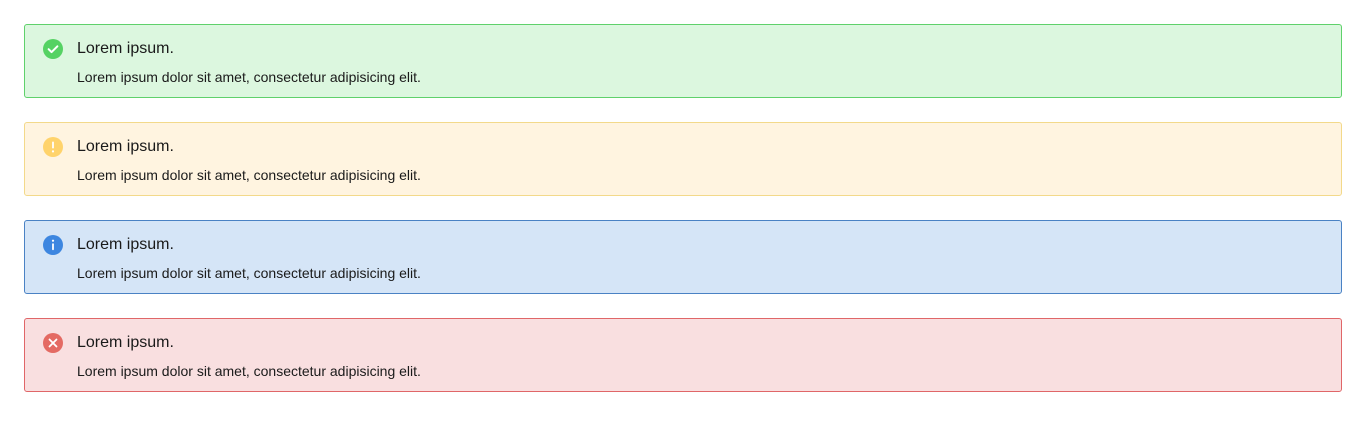  Describe the element at coordinates (53, 147) in the screenshot. I see `exclamation-circle-icon` at that location.